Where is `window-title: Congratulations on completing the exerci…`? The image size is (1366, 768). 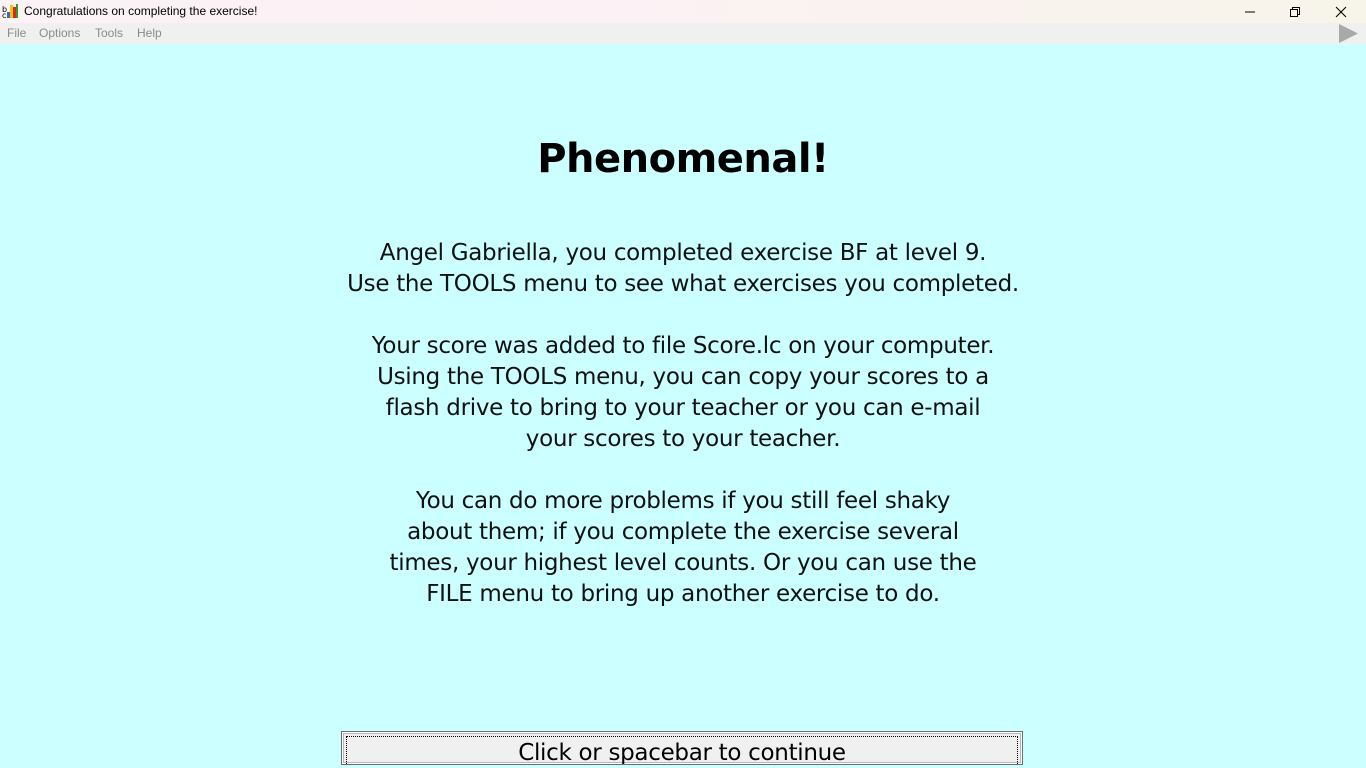 window-title: Congratulations on completing the exerci… is located at coordinates (141, 11).